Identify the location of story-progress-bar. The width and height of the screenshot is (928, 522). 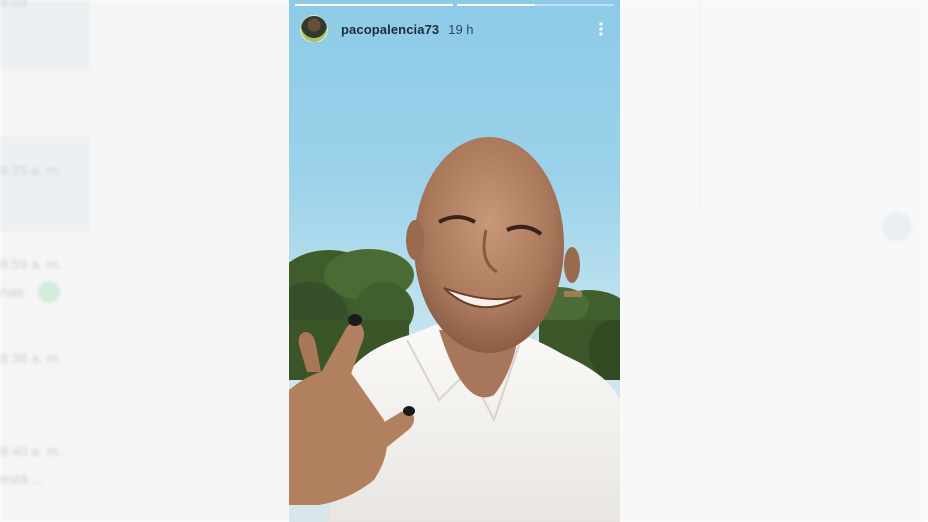
(454, 5).